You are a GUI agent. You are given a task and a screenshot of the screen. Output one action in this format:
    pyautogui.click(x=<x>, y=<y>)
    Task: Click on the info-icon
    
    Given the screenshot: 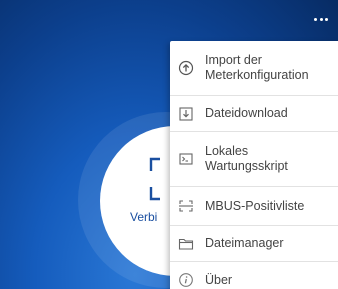 What is the action you would take?
    pyautogui.click(x=186, y=280)
    